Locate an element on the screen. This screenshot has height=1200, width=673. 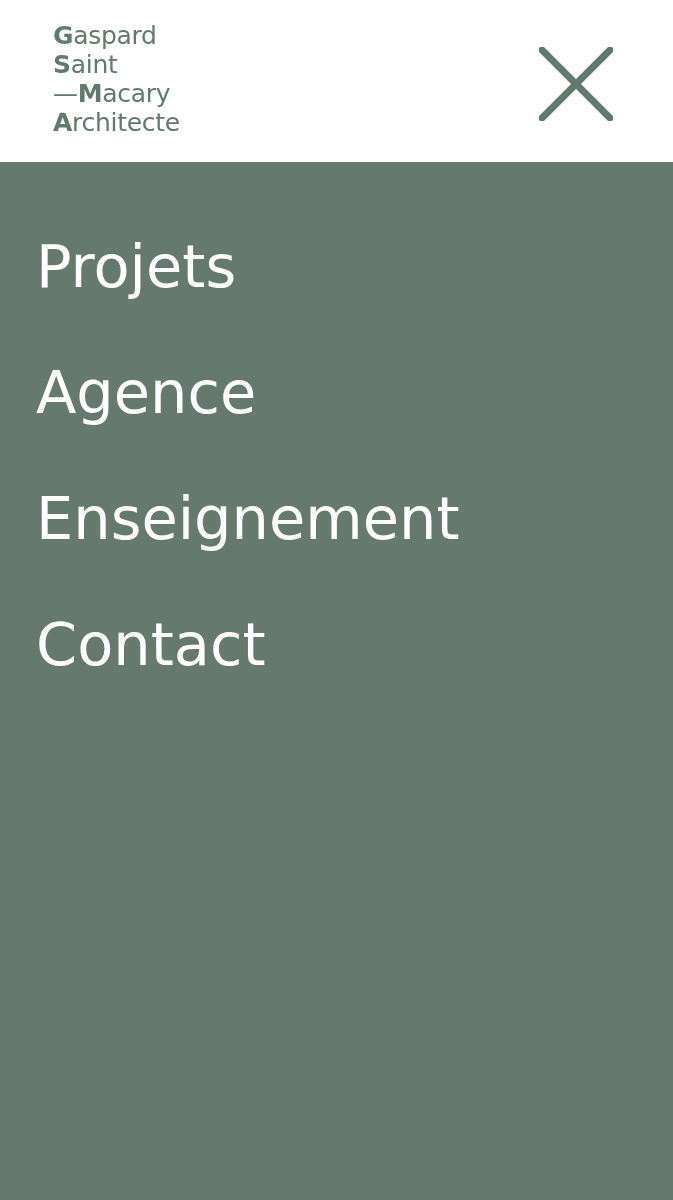
menu-link: Projets is located at coordinates (136, 267).